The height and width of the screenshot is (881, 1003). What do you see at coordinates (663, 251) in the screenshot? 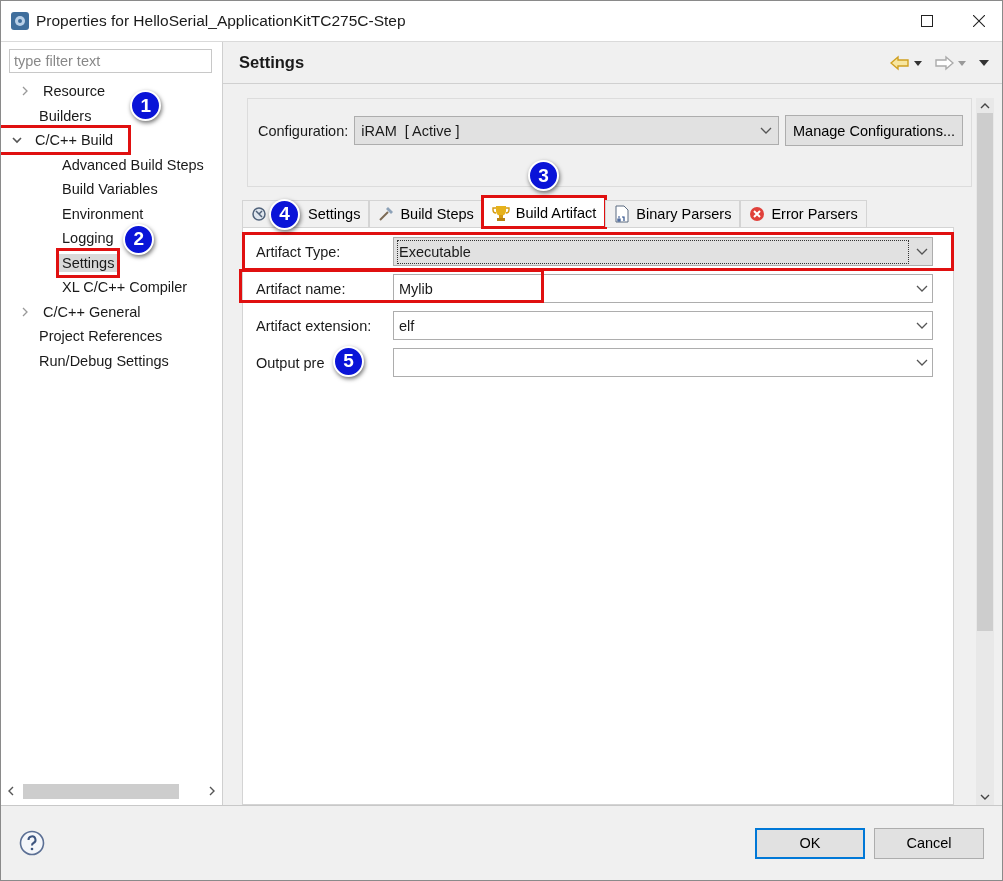
I see `type-dropdown: Executable` at bounding box center [663, 251].